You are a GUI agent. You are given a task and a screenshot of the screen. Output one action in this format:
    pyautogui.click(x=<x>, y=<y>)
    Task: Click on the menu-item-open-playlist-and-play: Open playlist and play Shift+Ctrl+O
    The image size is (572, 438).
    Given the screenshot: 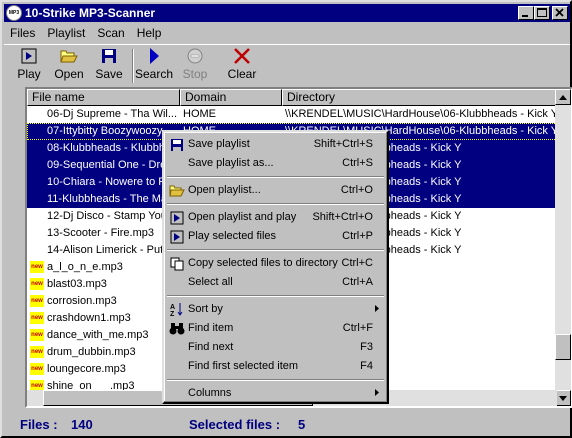 What is the action you would take?
    pyautogui.click(x=275, y=217)
    